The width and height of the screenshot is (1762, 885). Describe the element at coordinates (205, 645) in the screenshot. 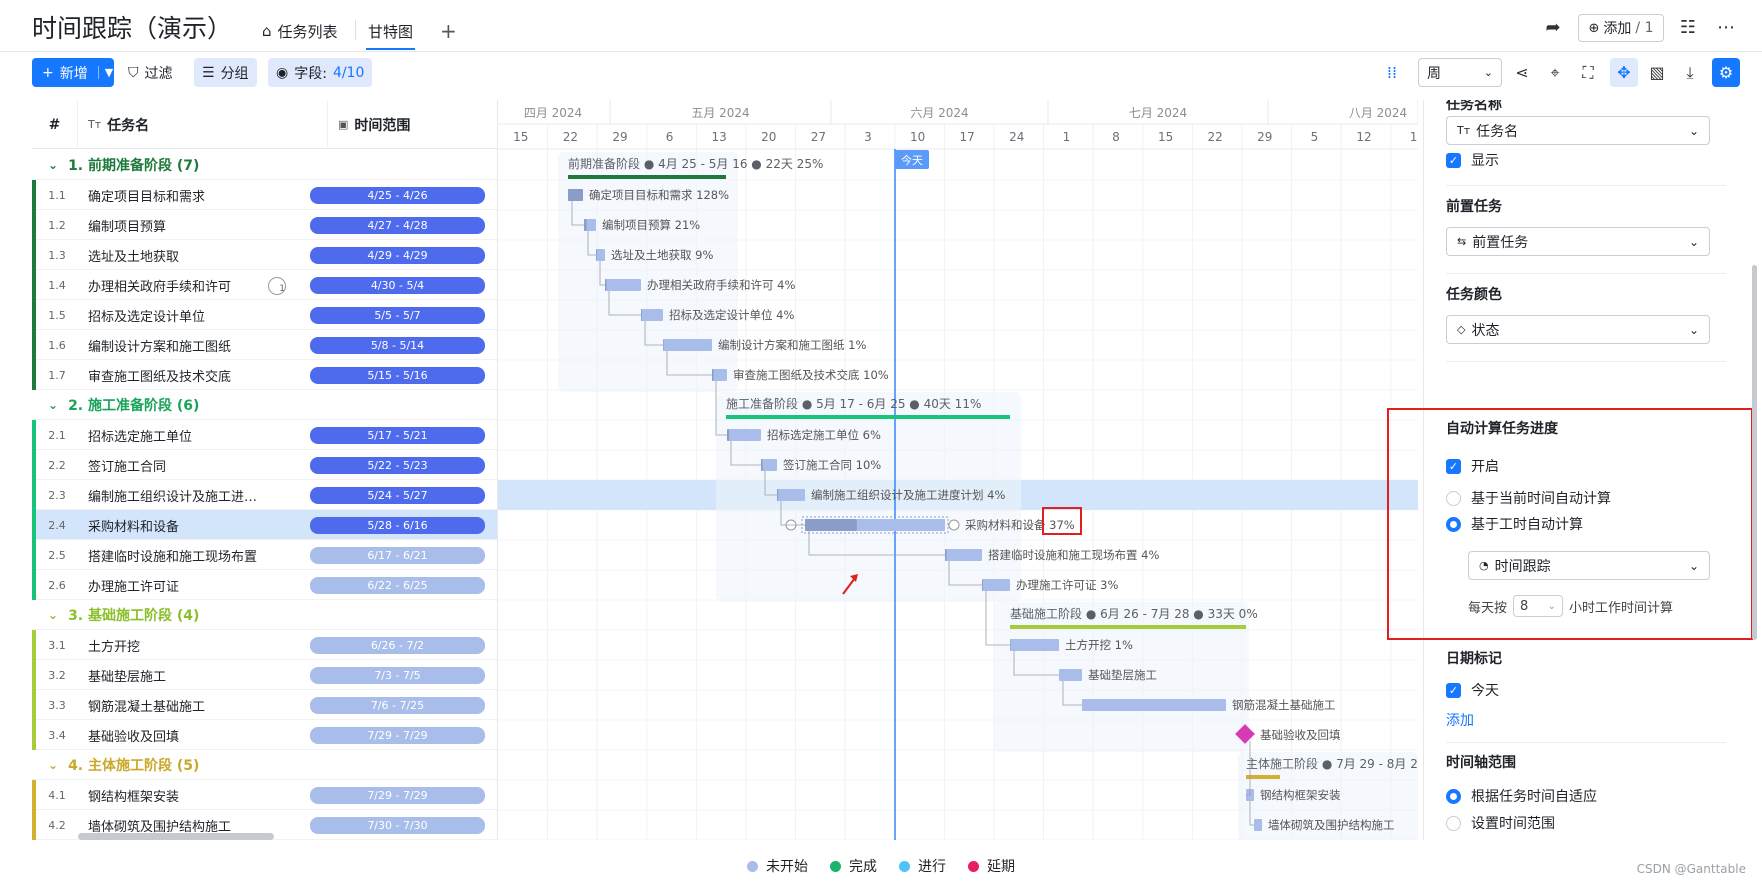

I see `task-name-cell: 土方开挖` at that location.